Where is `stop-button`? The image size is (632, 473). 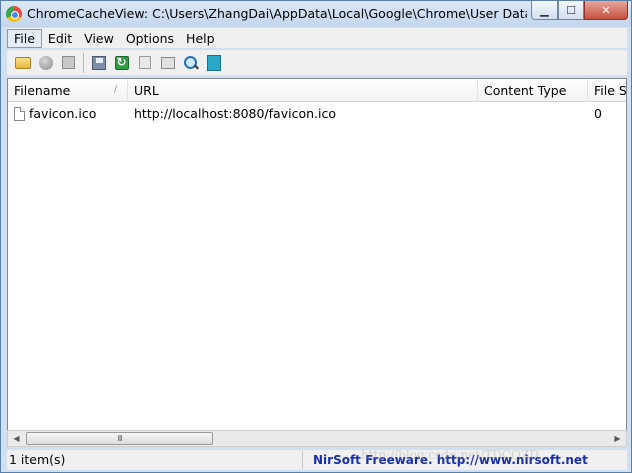
stop-button is located at coordinates (45, 63).